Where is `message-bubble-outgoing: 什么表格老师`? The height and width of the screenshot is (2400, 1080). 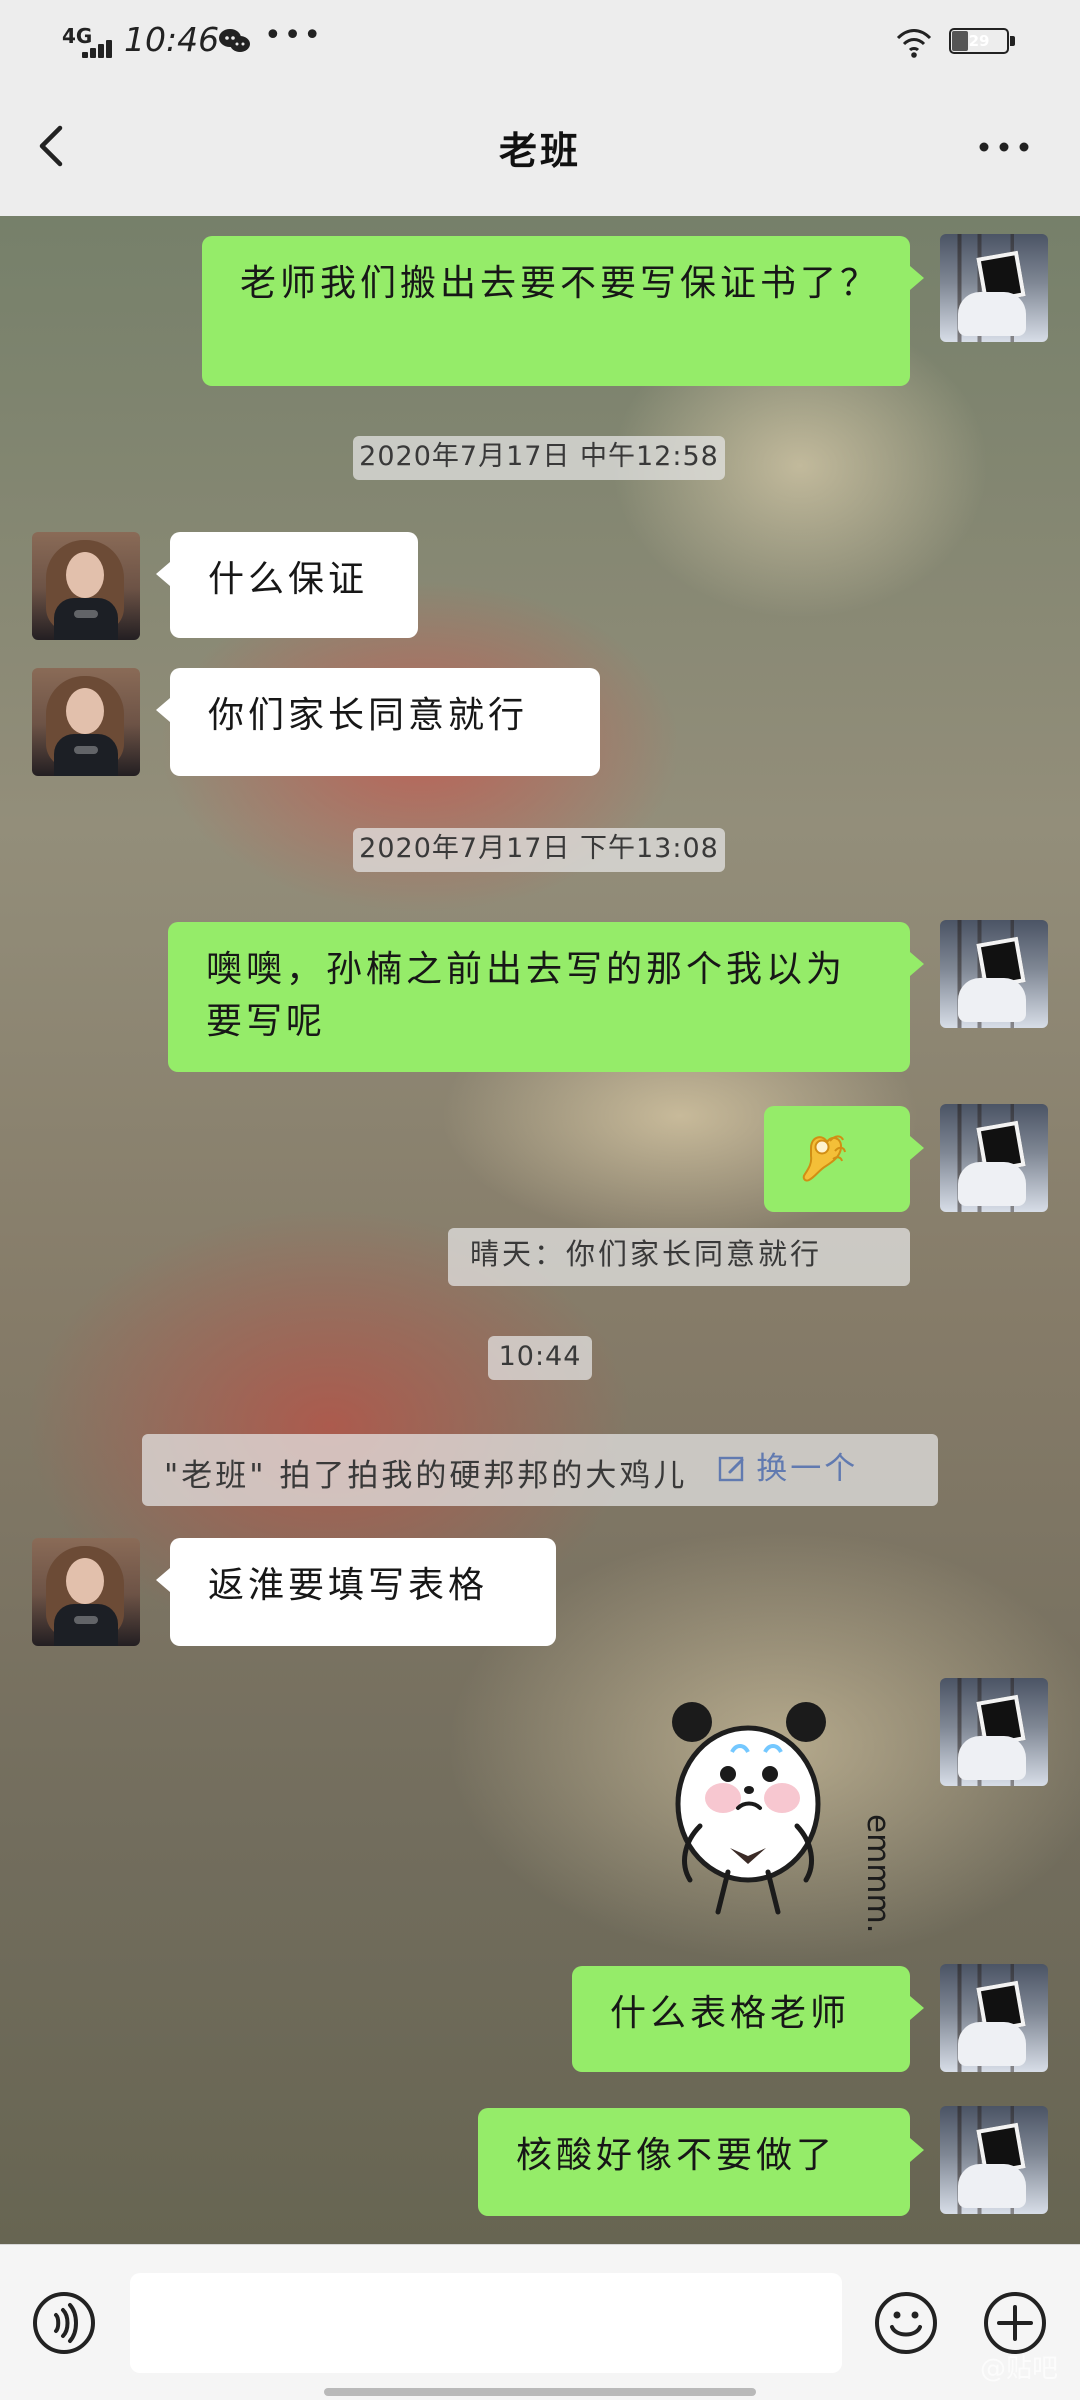
message-bubble-outgoing: 什么表格老师 is located at coordinates (748, 2019).